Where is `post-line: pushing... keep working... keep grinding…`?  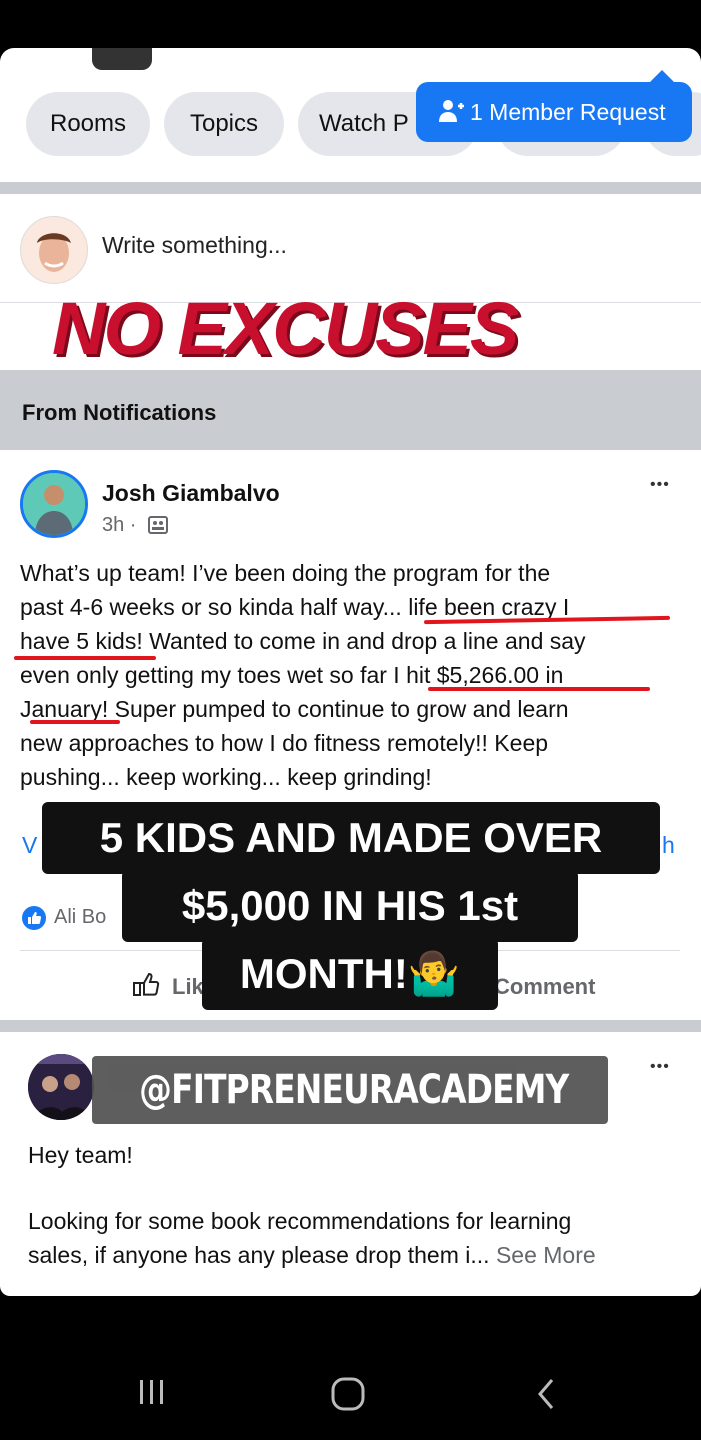 post-line: pushing... keep working... keep grinding… is located at coordinates (226, 777).